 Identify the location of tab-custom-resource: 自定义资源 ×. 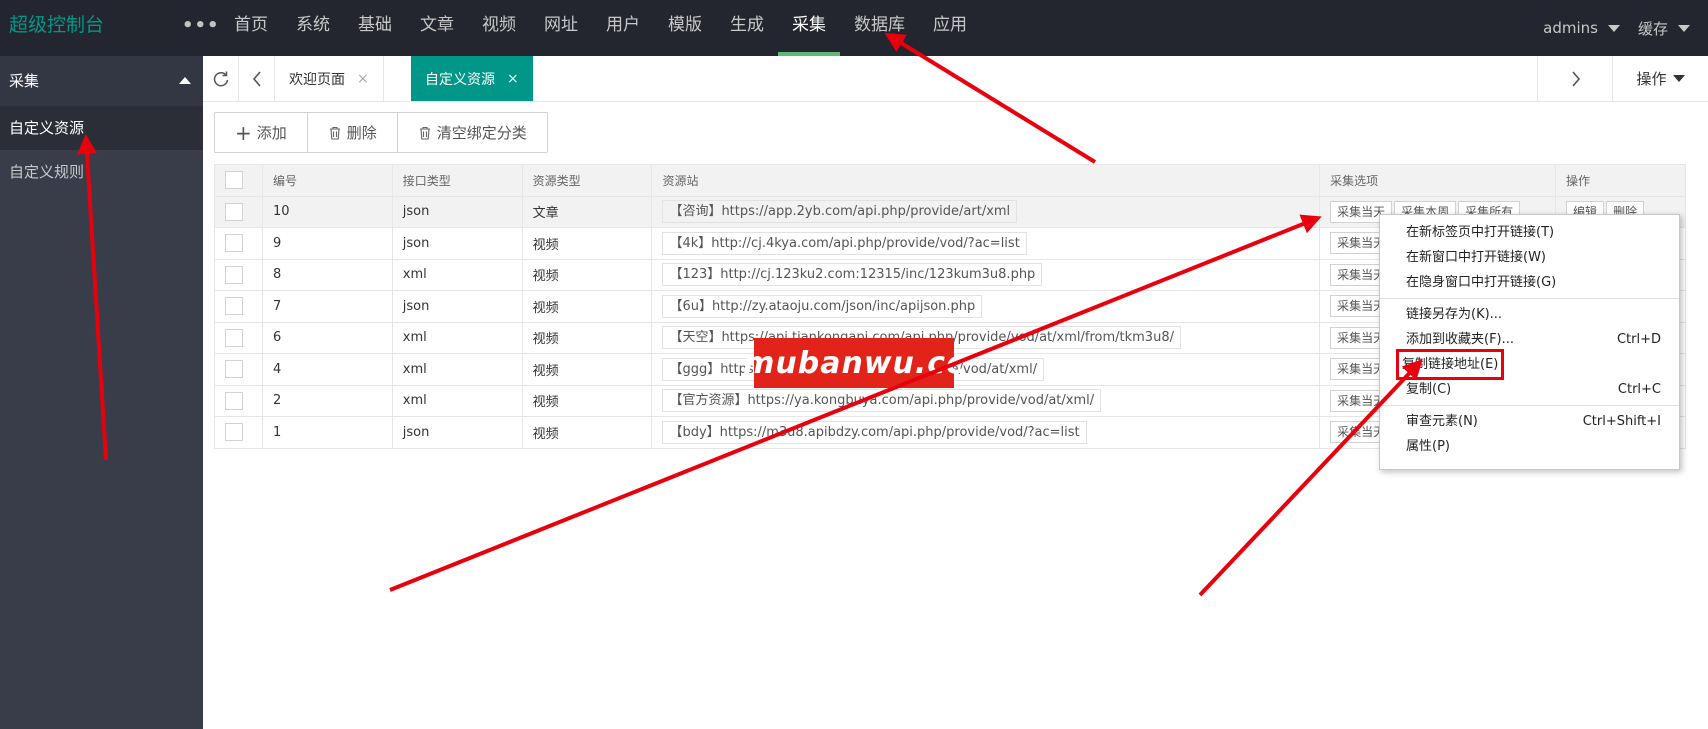
(472, 78).